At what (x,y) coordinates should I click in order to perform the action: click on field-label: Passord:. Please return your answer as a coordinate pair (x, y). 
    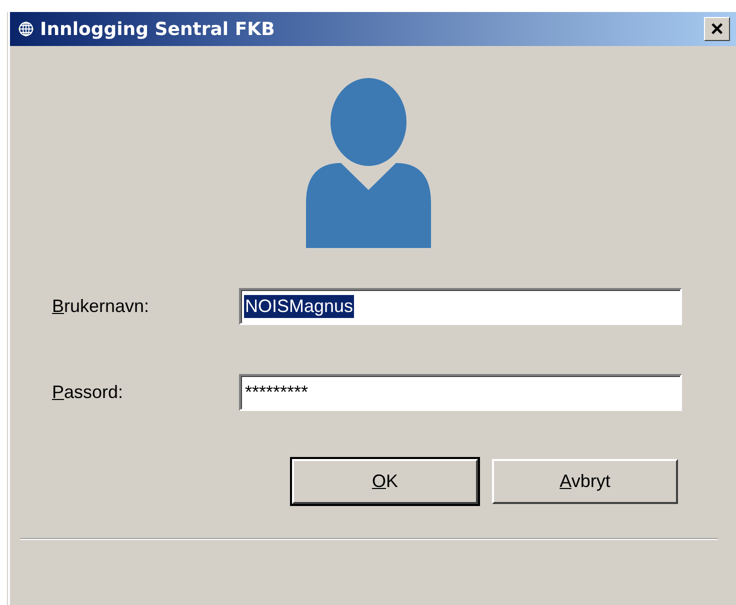
    Looking at the image, I should click on (88, 392).